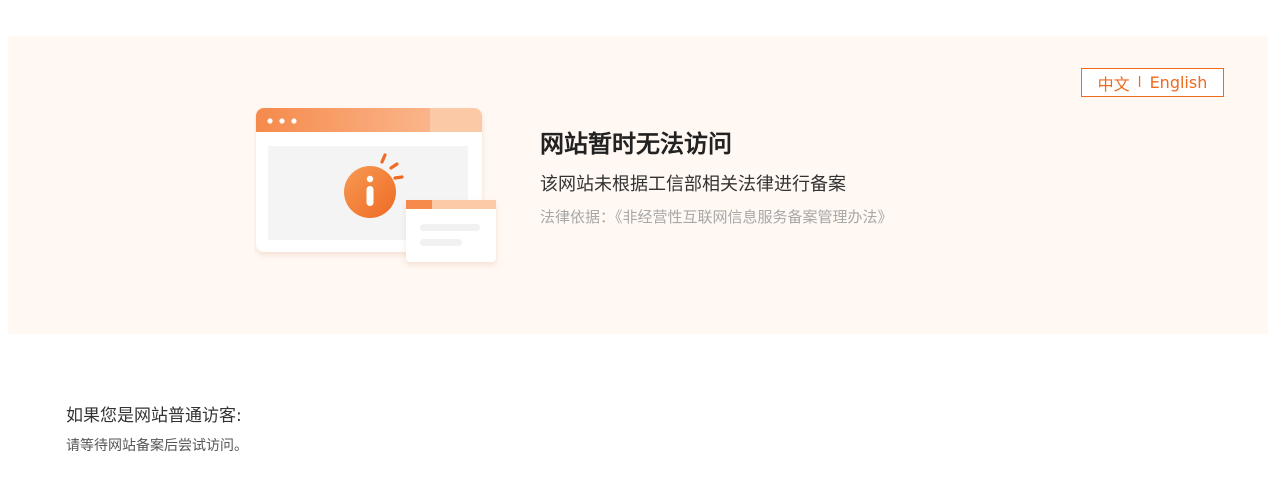  Describe the element at coordinates (379, 188) in the screenshot. I see `browser-window-info-icon` at that location.